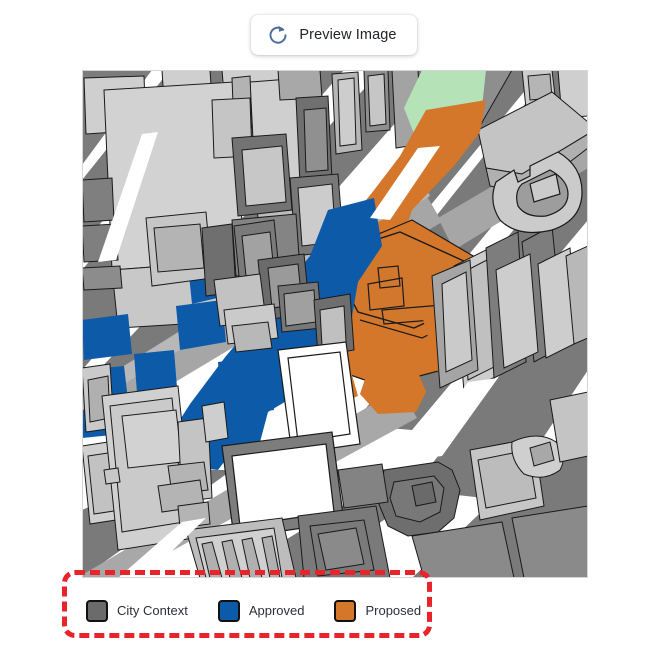  I want to click on legend-item-proposed: Proposed, so click(378, 610).